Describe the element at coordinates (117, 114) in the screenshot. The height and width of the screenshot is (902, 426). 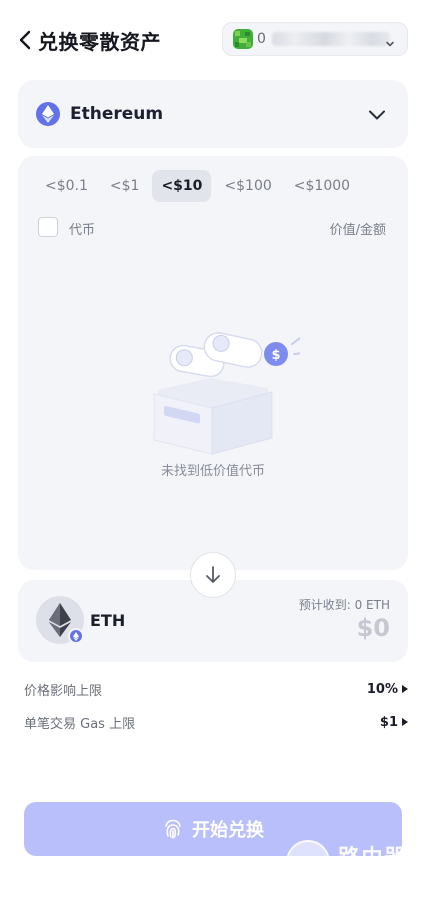
I see `network-name: Ethereum` at that location.